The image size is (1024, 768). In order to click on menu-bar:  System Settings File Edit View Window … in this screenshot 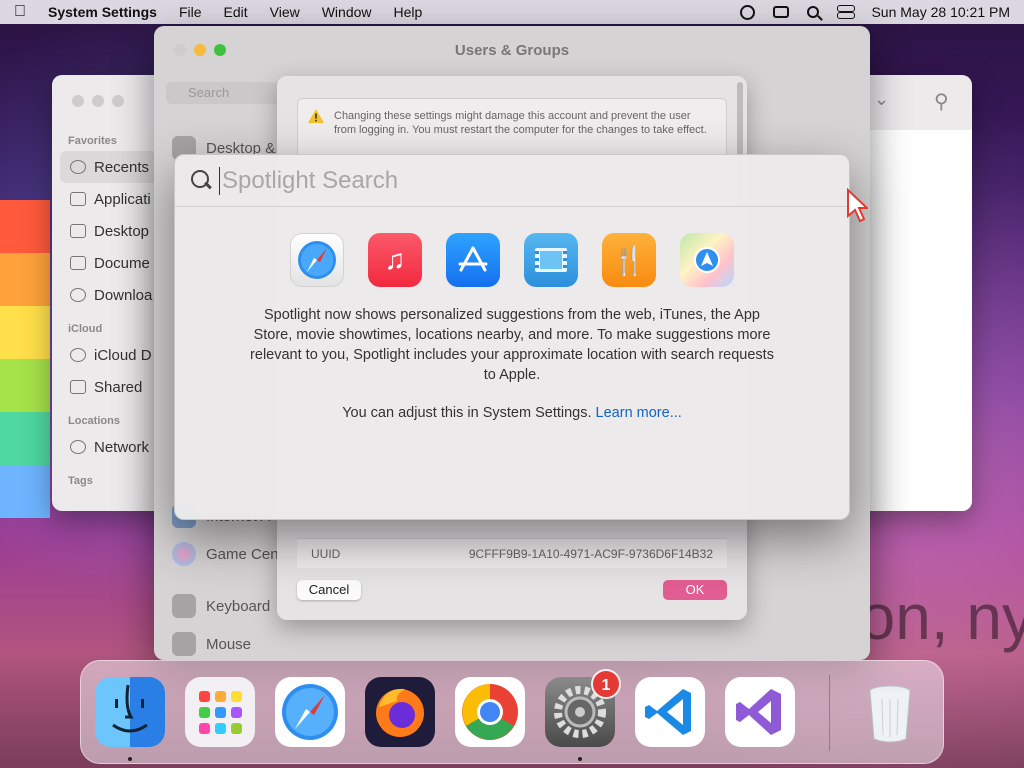, I will do `click(512, 12)`.